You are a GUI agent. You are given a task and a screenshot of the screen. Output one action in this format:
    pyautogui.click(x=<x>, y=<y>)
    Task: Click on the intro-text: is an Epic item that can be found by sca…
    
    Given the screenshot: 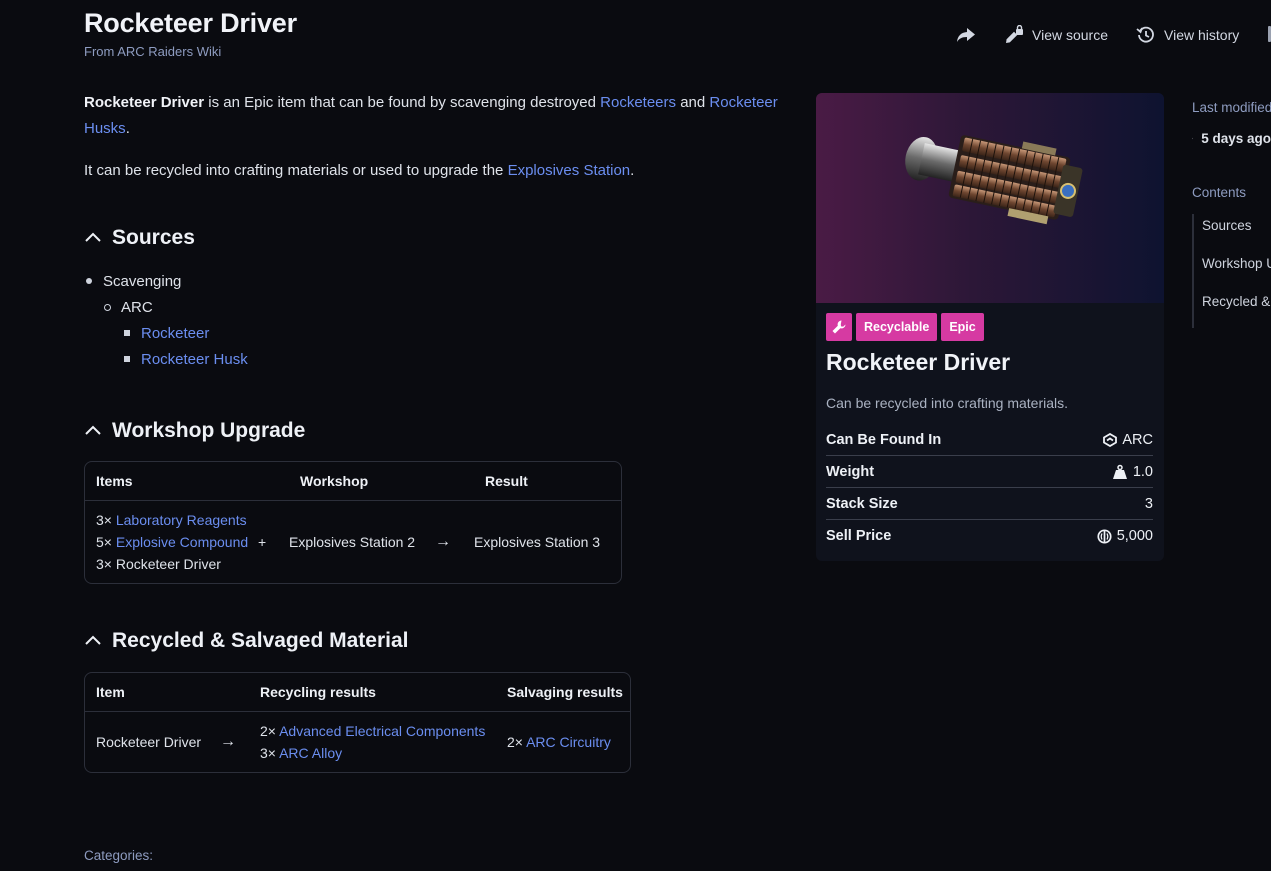 What is the action you would take?
    pyautogui.click(x=402, y=102)
    